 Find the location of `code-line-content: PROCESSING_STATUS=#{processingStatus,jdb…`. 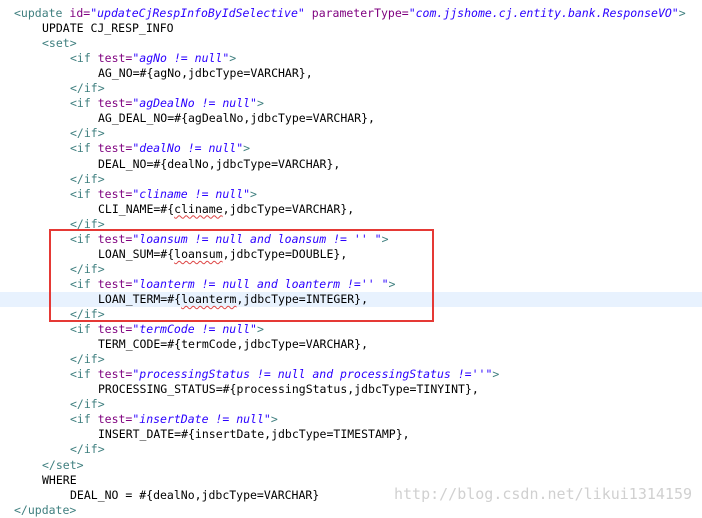

code-line-content: PROCESSING_STATUS=#{processingStatus,jdb… is located at coordinates (288, 389).